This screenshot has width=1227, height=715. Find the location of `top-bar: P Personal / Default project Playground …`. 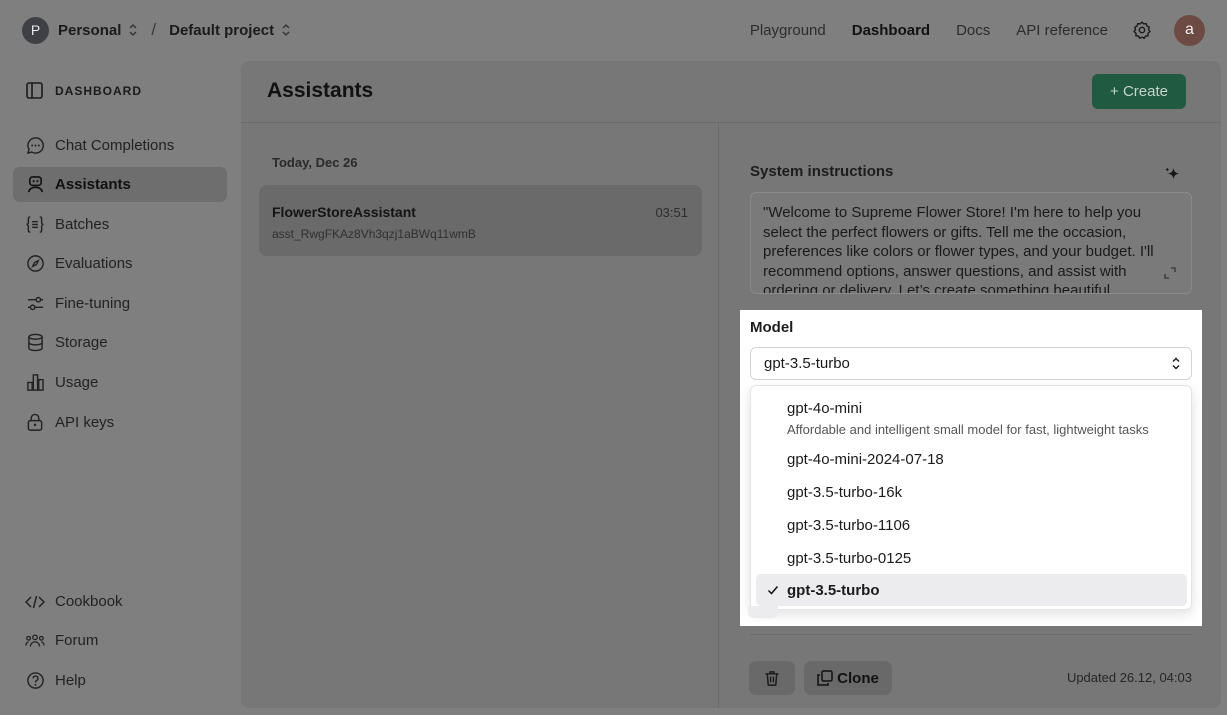

top-bar: P Personal / Default project Playground … is located at coordinates (613, 30).